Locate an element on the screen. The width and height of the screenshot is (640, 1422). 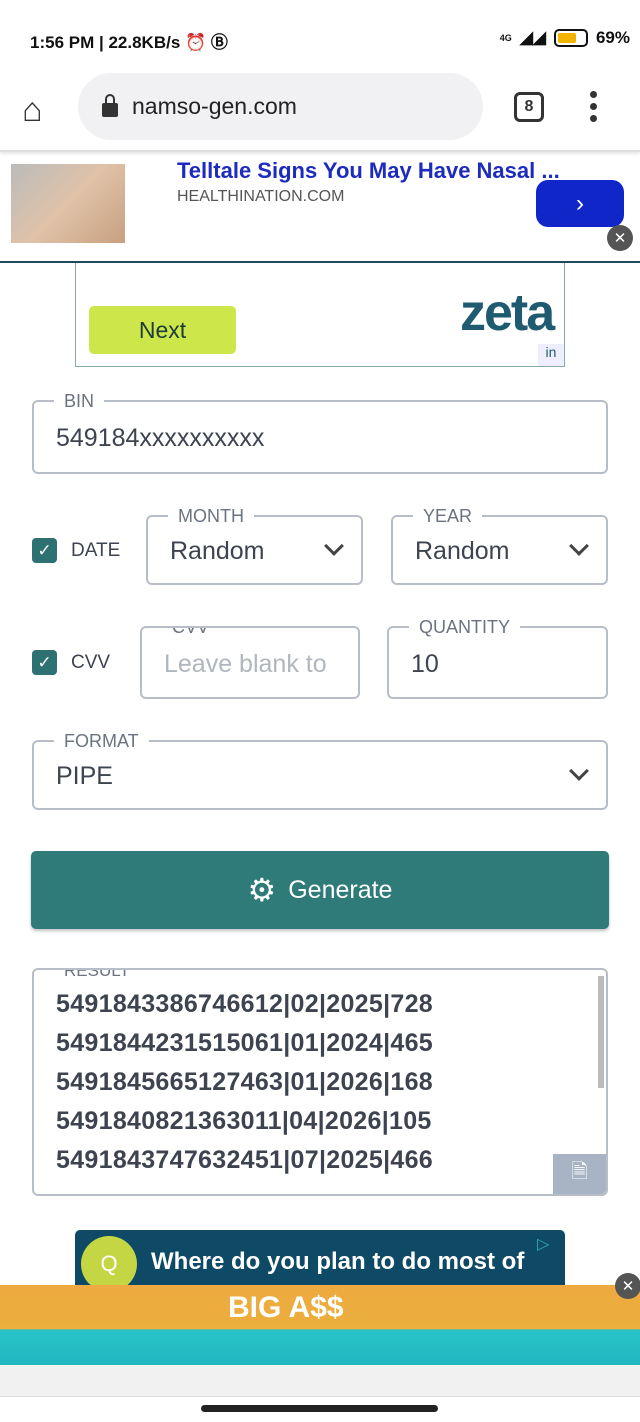
year-value: Random is located at coordinates (462, 551).